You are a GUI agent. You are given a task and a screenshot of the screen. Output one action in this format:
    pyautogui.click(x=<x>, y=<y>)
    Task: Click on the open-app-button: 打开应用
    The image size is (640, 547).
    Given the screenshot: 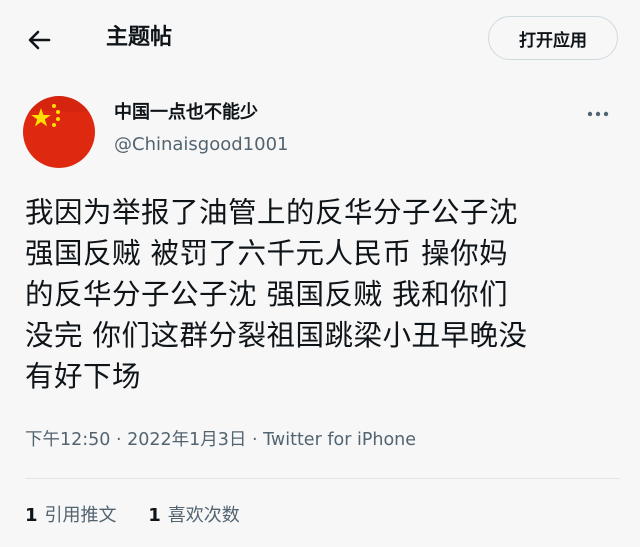 What is the action you would take?
    pyautogui.click(x=553, y=38)
    